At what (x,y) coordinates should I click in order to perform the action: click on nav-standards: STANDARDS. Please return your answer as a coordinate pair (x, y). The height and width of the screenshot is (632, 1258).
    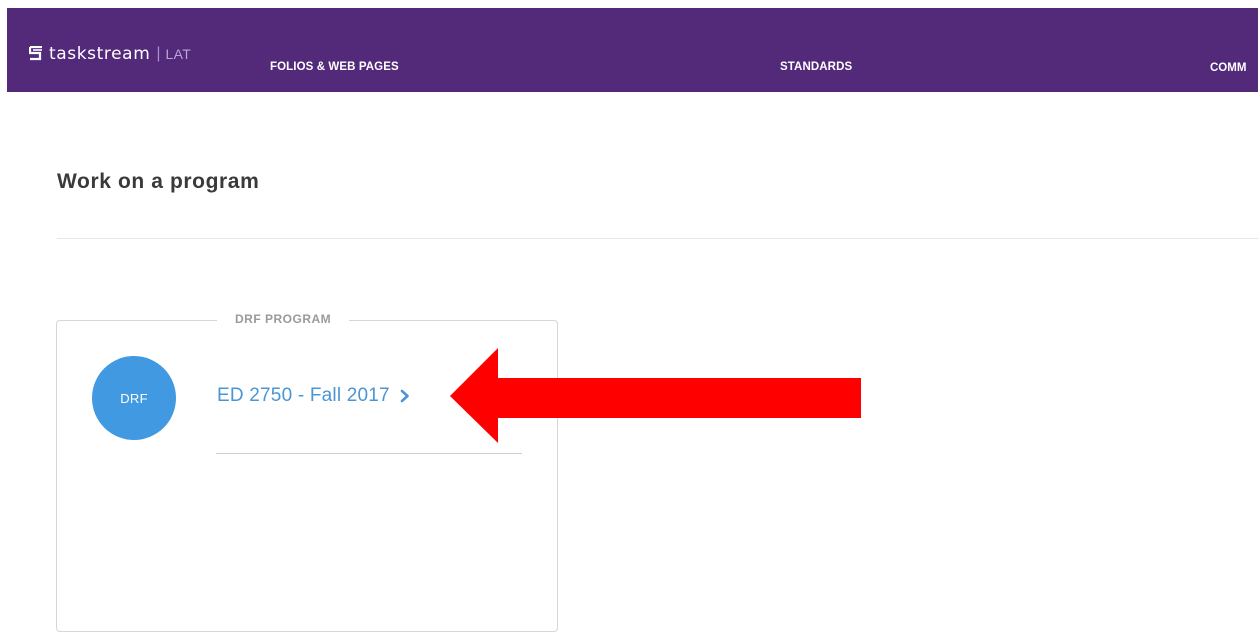
    Looking at the image, I should click on (816, 67).